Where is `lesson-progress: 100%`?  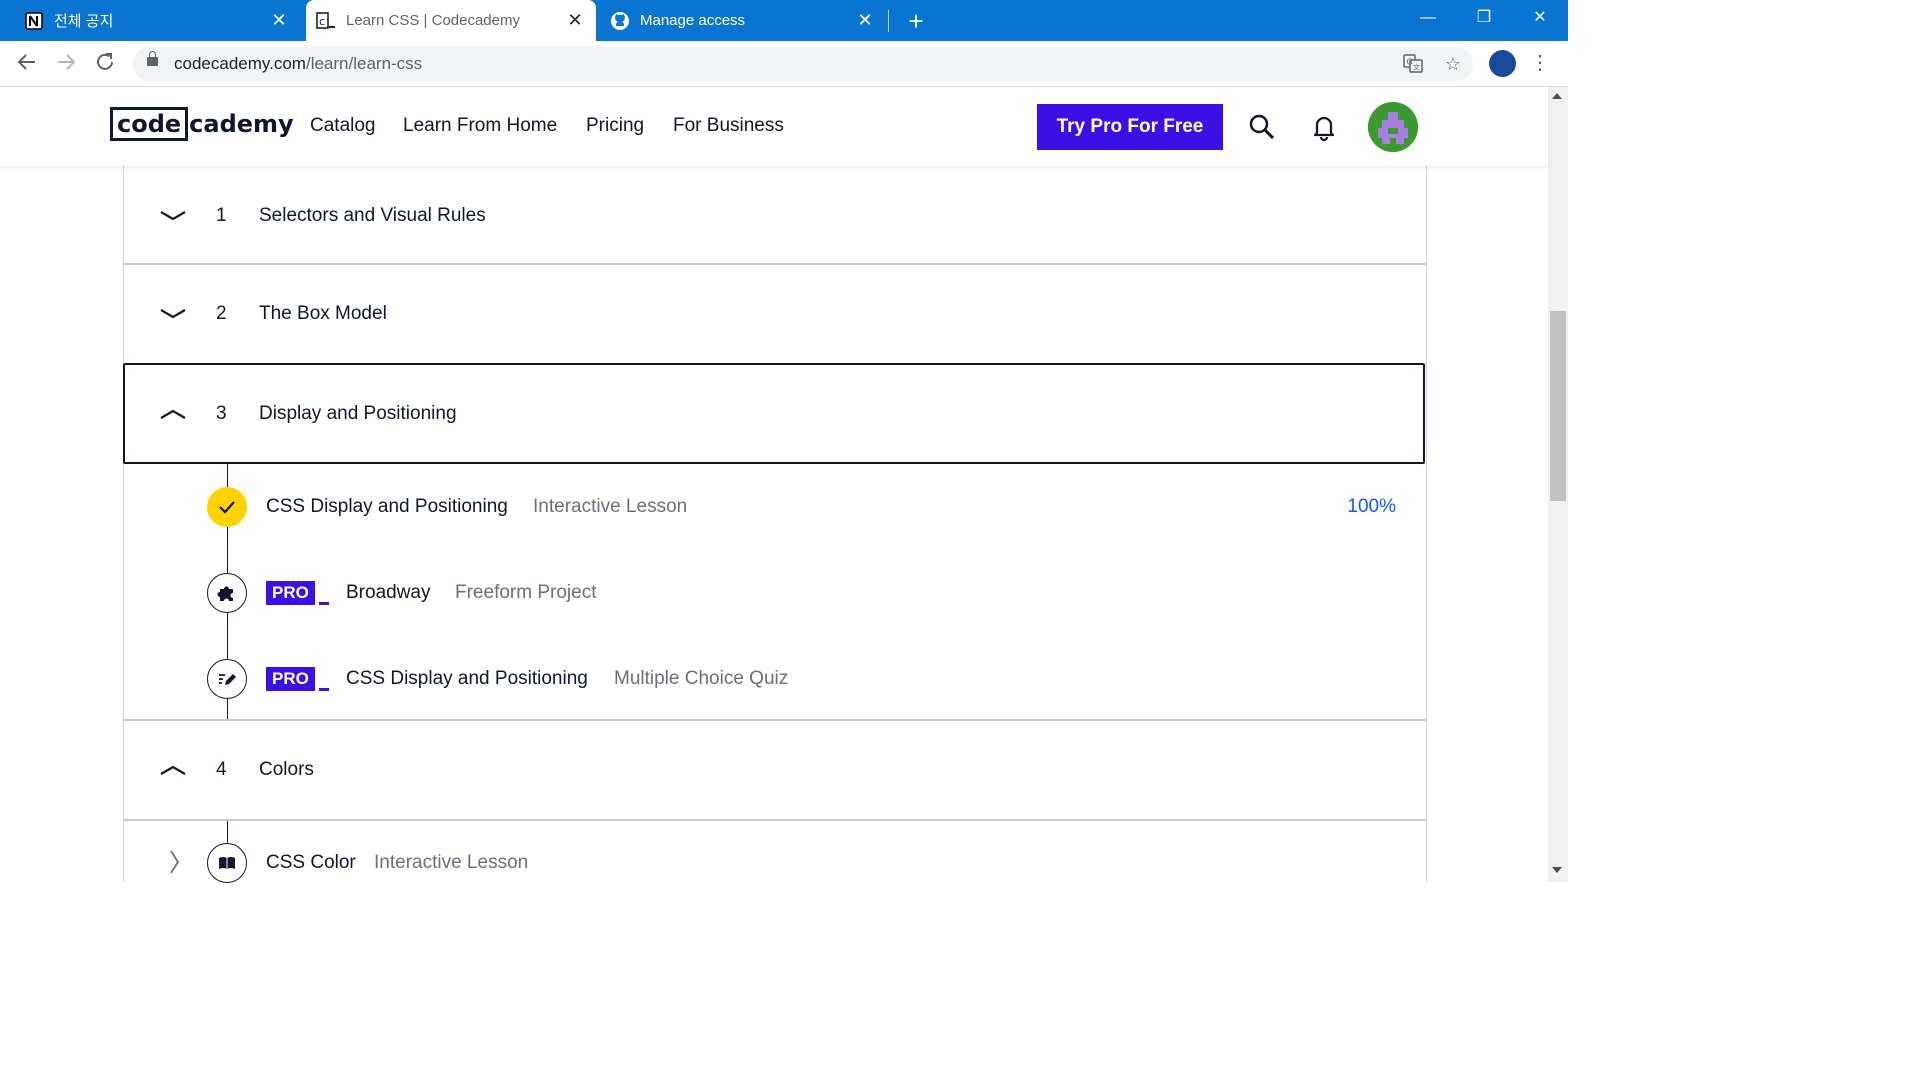 lesson-progress: 100% is located at coordinates (1371, 506).